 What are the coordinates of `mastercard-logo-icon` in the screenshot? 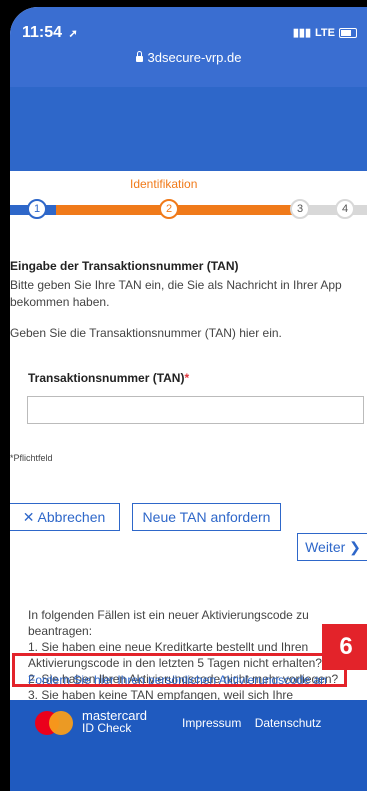 It's located at (55, 723).